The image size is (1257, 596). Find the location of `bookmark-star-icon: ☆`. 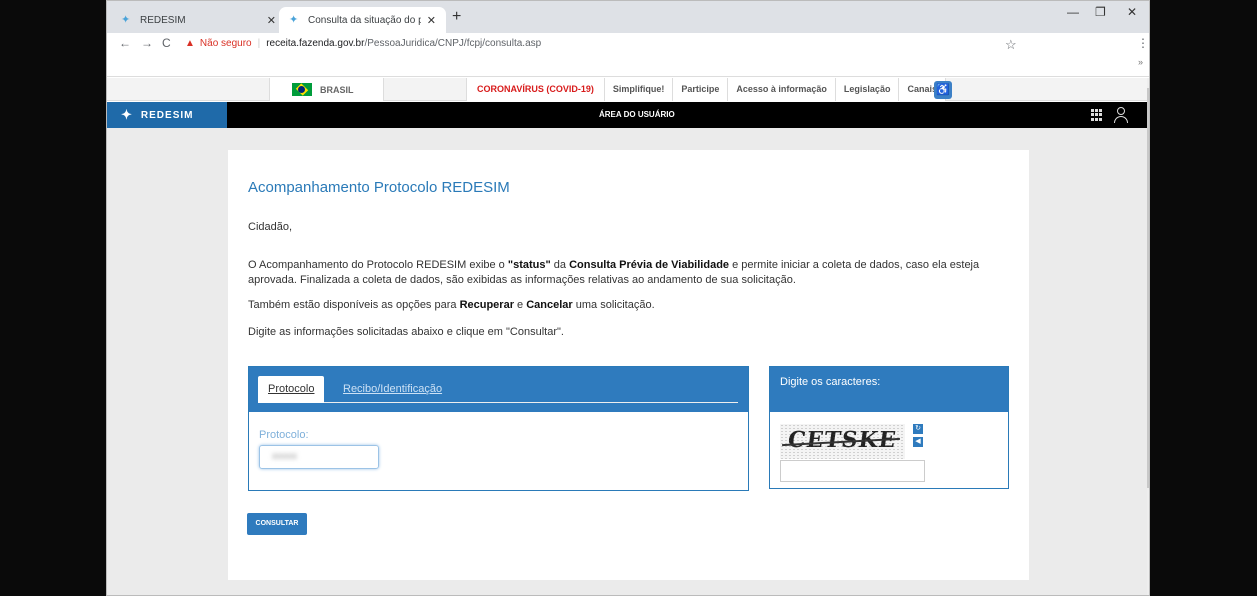

bookmark-star-icon: ☆ is located at coordinates (1011, 45).